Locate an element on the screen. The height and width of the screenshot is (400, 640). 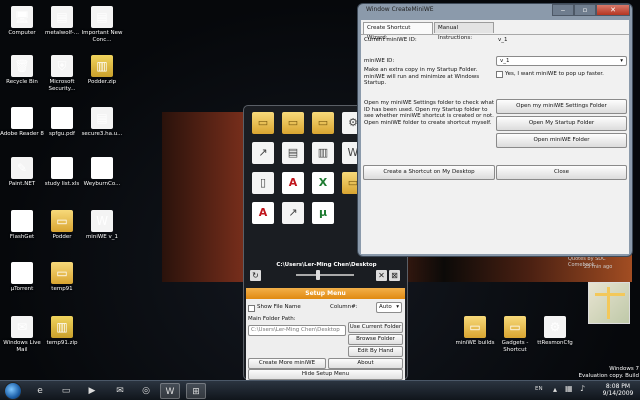
explorer-icon: ▭ is located at coordinates (66, 391).